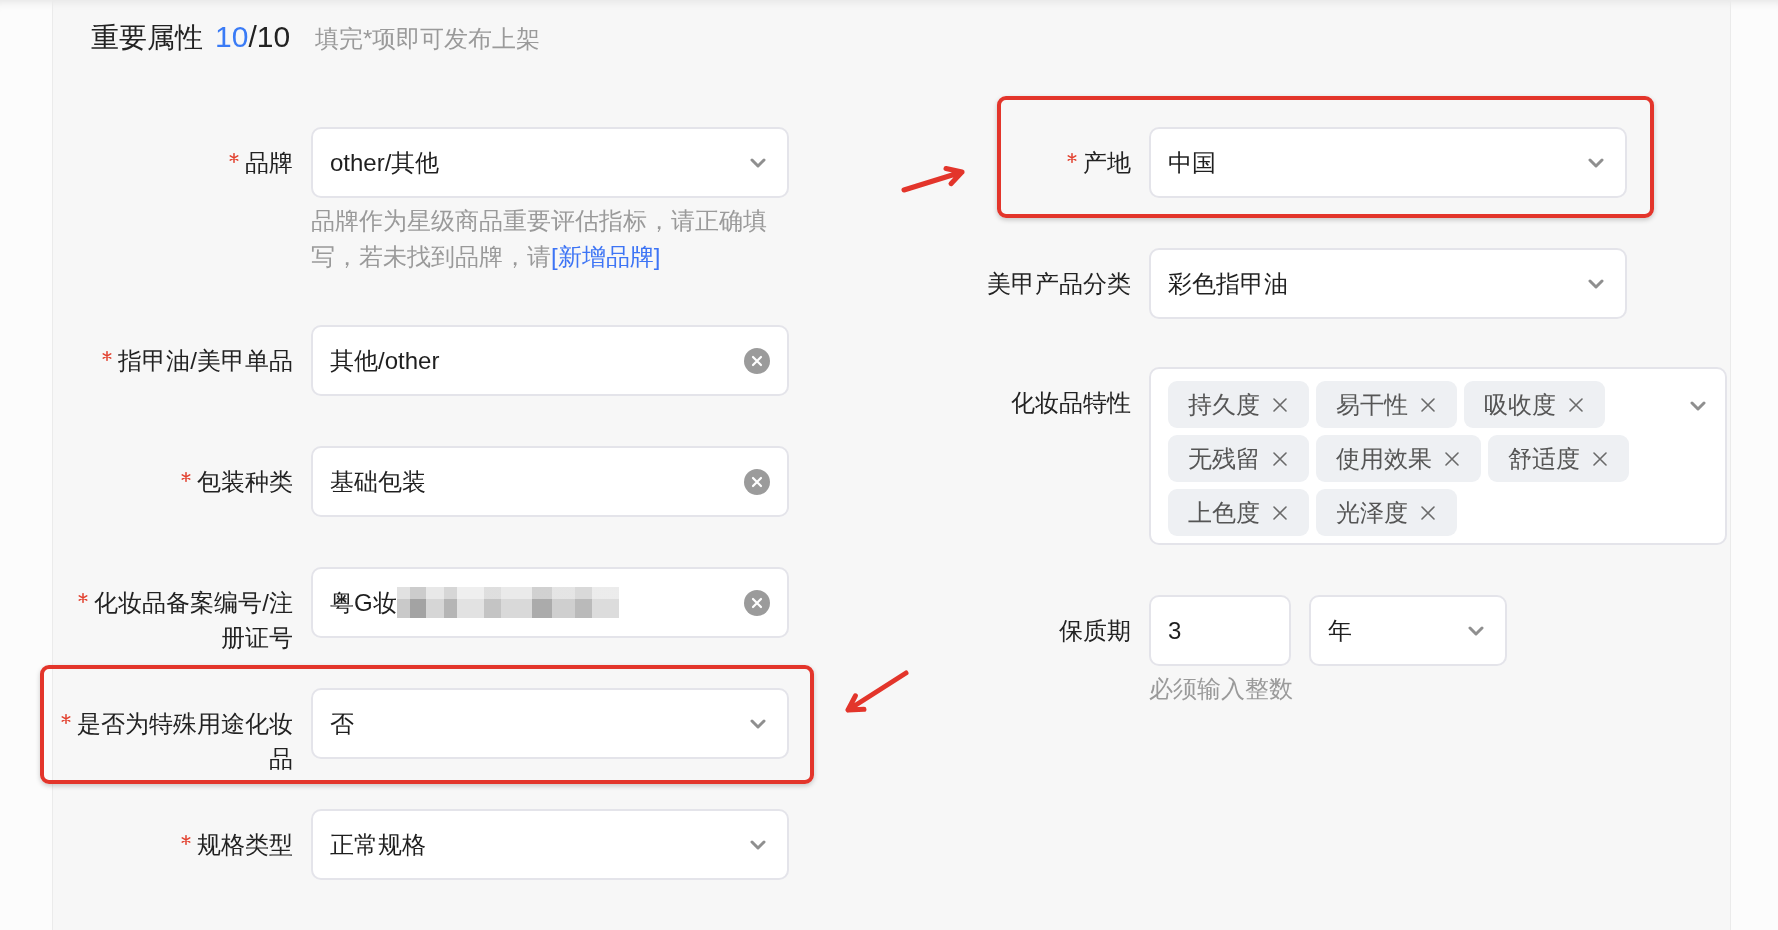 The height and width of the screenshot is (930, 1778). I want to click on progress-total: /10, so click(269, 37).